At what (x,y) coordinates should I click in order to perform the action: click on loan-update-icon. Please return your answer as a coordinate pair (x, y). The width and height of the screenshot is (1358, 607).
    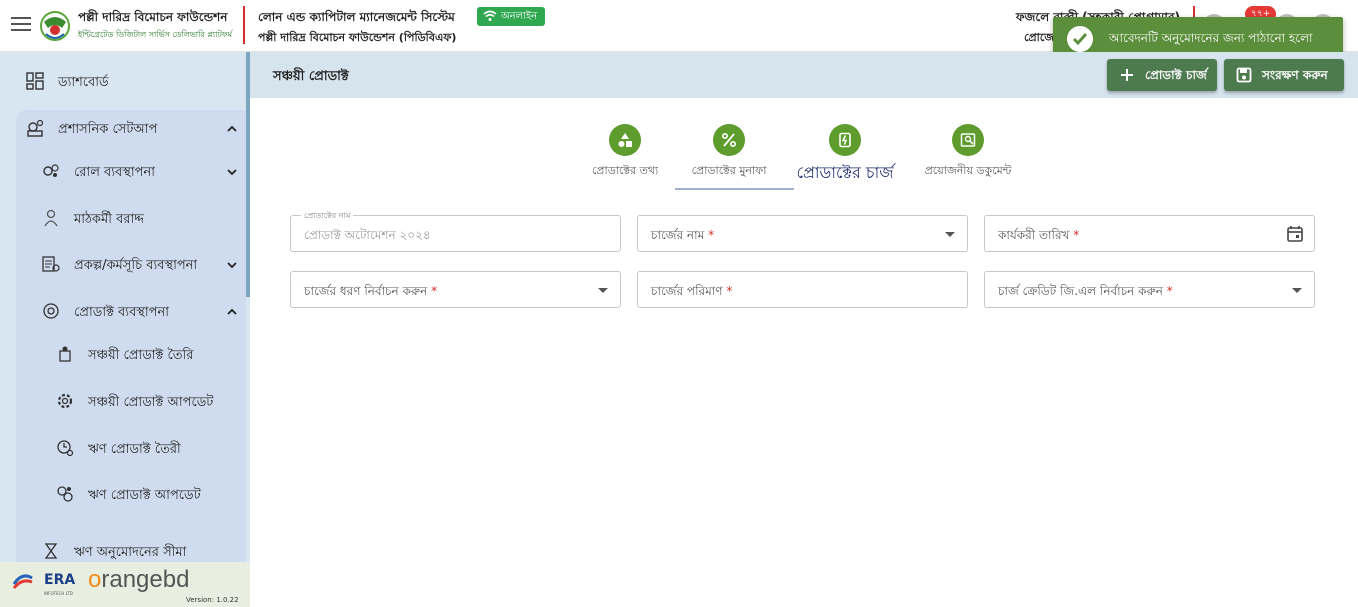
    Looking at the image, I should click on (65, 494).